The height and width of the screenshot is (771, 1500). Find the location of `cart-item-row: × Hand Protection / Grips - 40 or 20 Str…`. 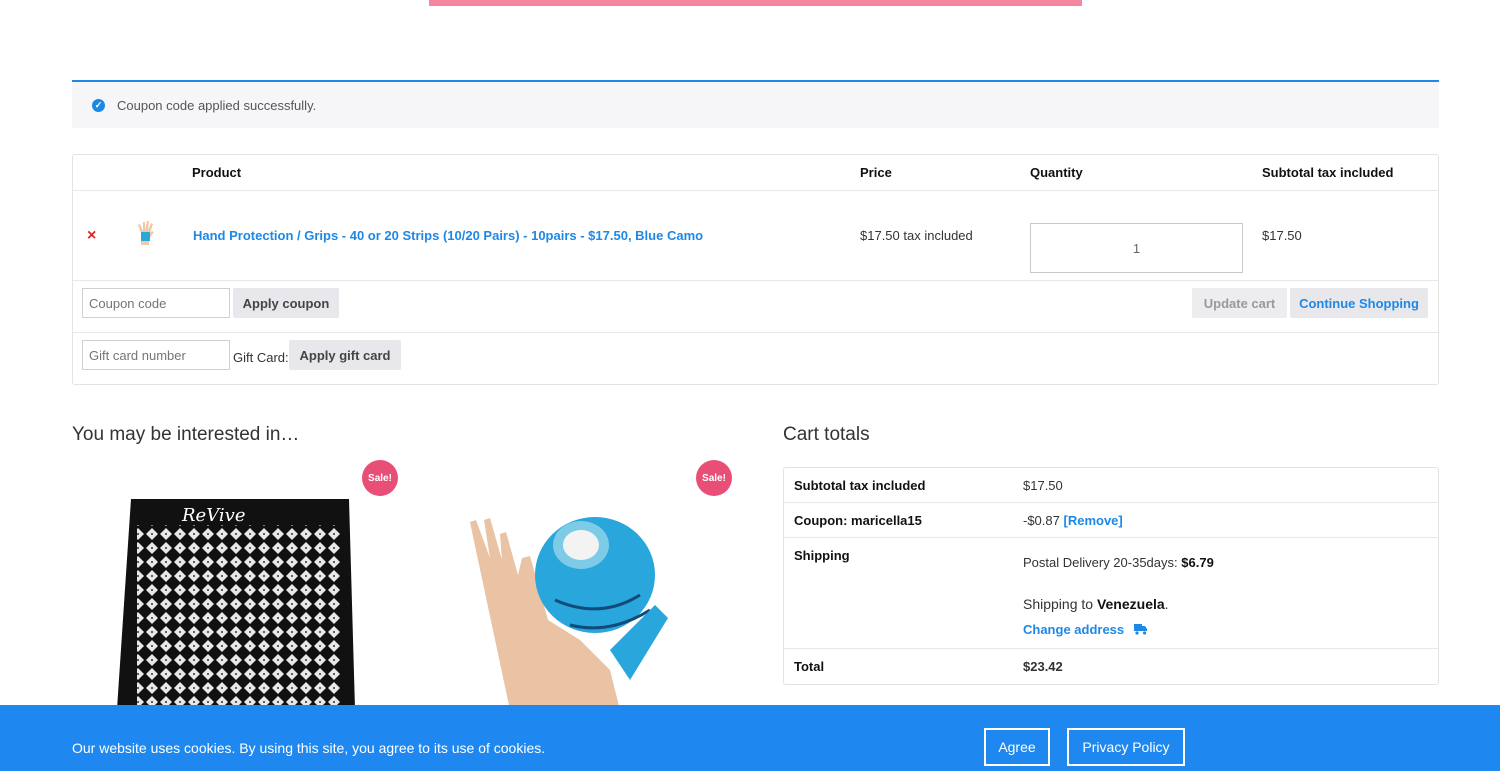

cart-item-row: × Hand Protection / Grips - 40 or 20 Str… is located at coordinates (755, 236).